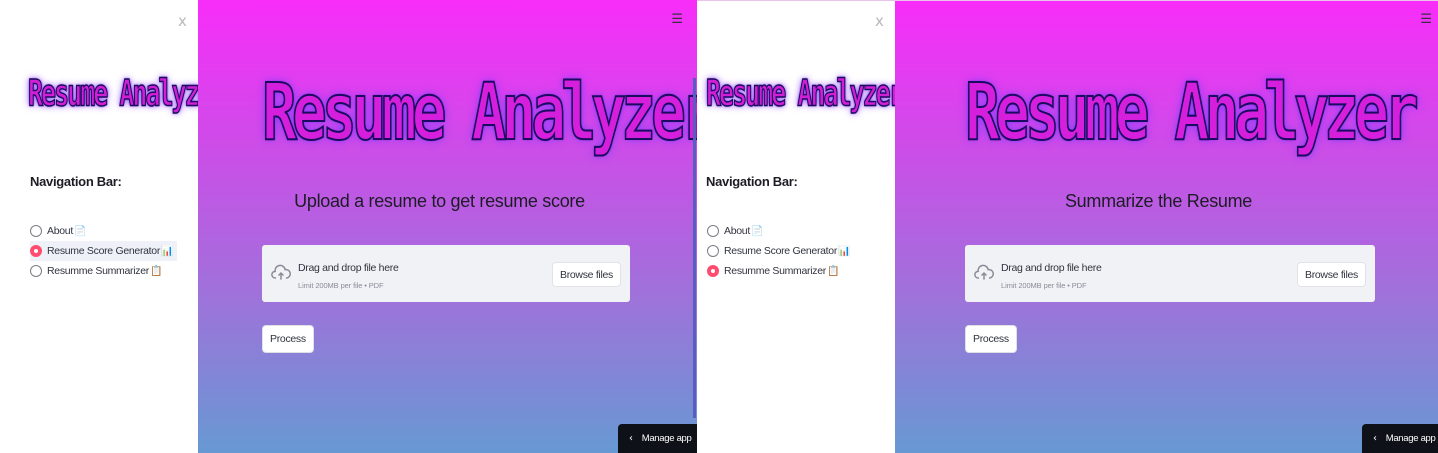 The image size is (1438, 453). Describe the element at coordinates (439, 201) in the screenshot. I see `page-subheading: Upload a resume to get resume score` at that location.